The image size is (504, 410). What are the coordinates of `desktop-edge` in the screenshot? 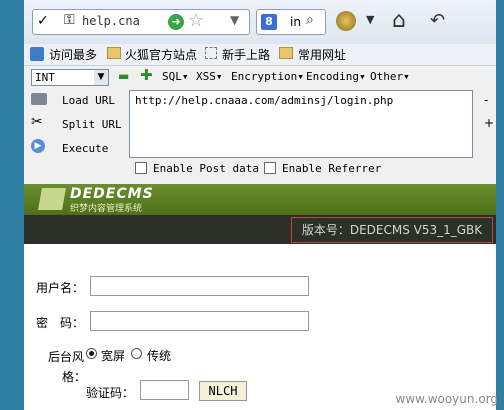 It's located at (500, 205).